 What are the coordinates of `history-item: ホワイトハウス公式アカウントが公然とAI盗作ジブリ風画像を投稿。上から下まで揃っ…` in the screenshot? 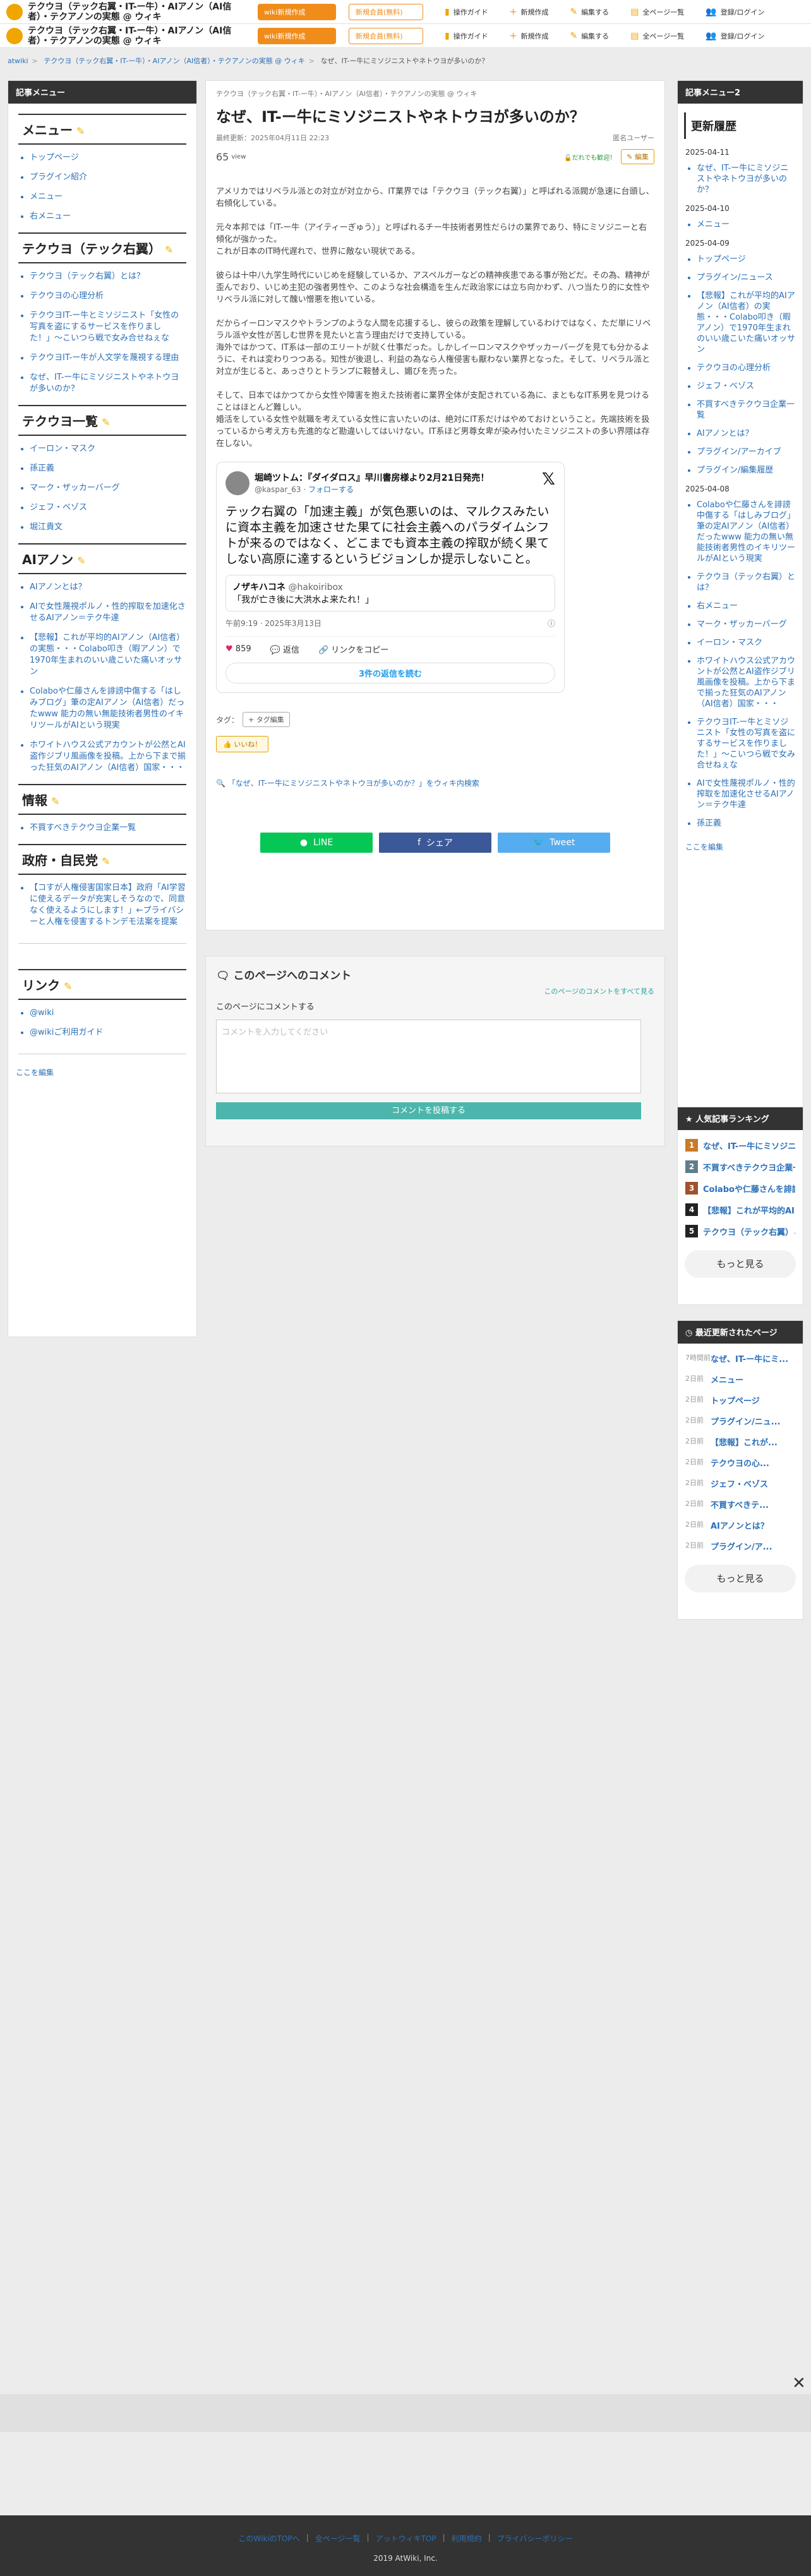 It's located at (746, 682).